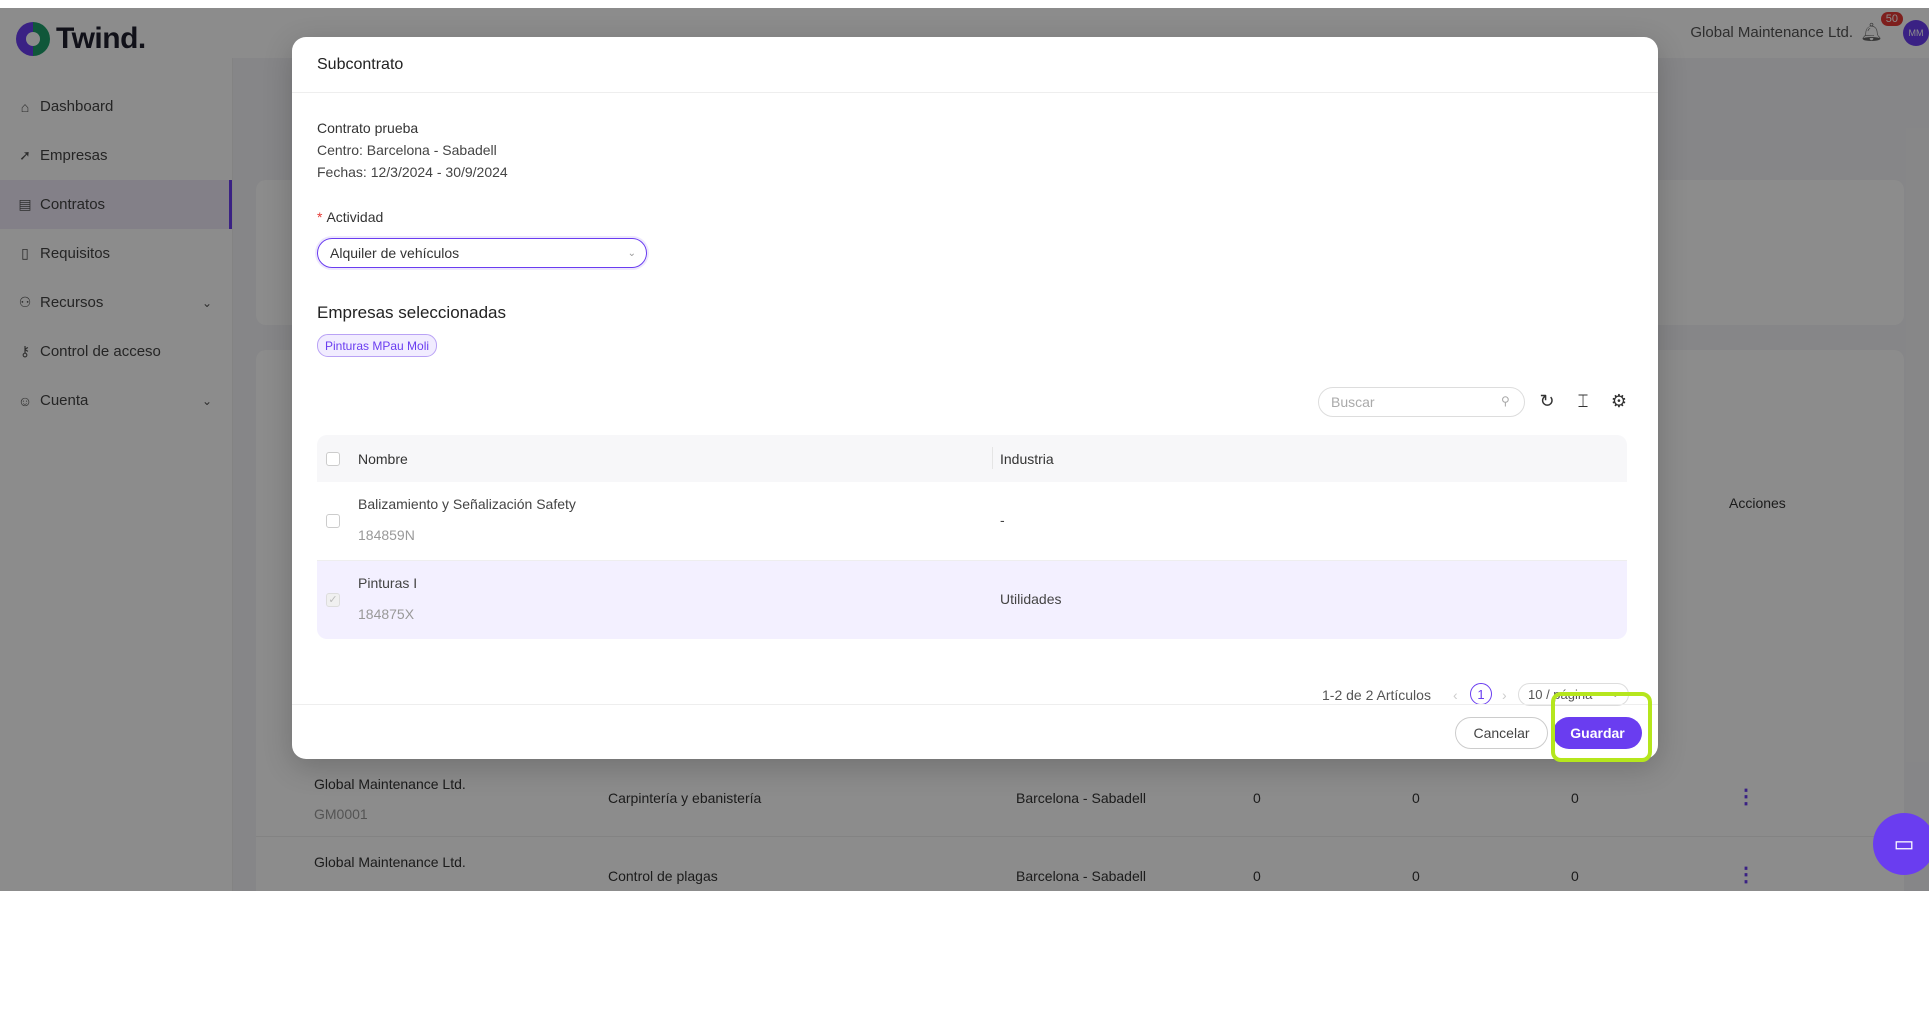 This screenshot has width=1929, height=1029. I want to click on activity-select: Alquiler de vehículos ⌄, so click(482, 253).